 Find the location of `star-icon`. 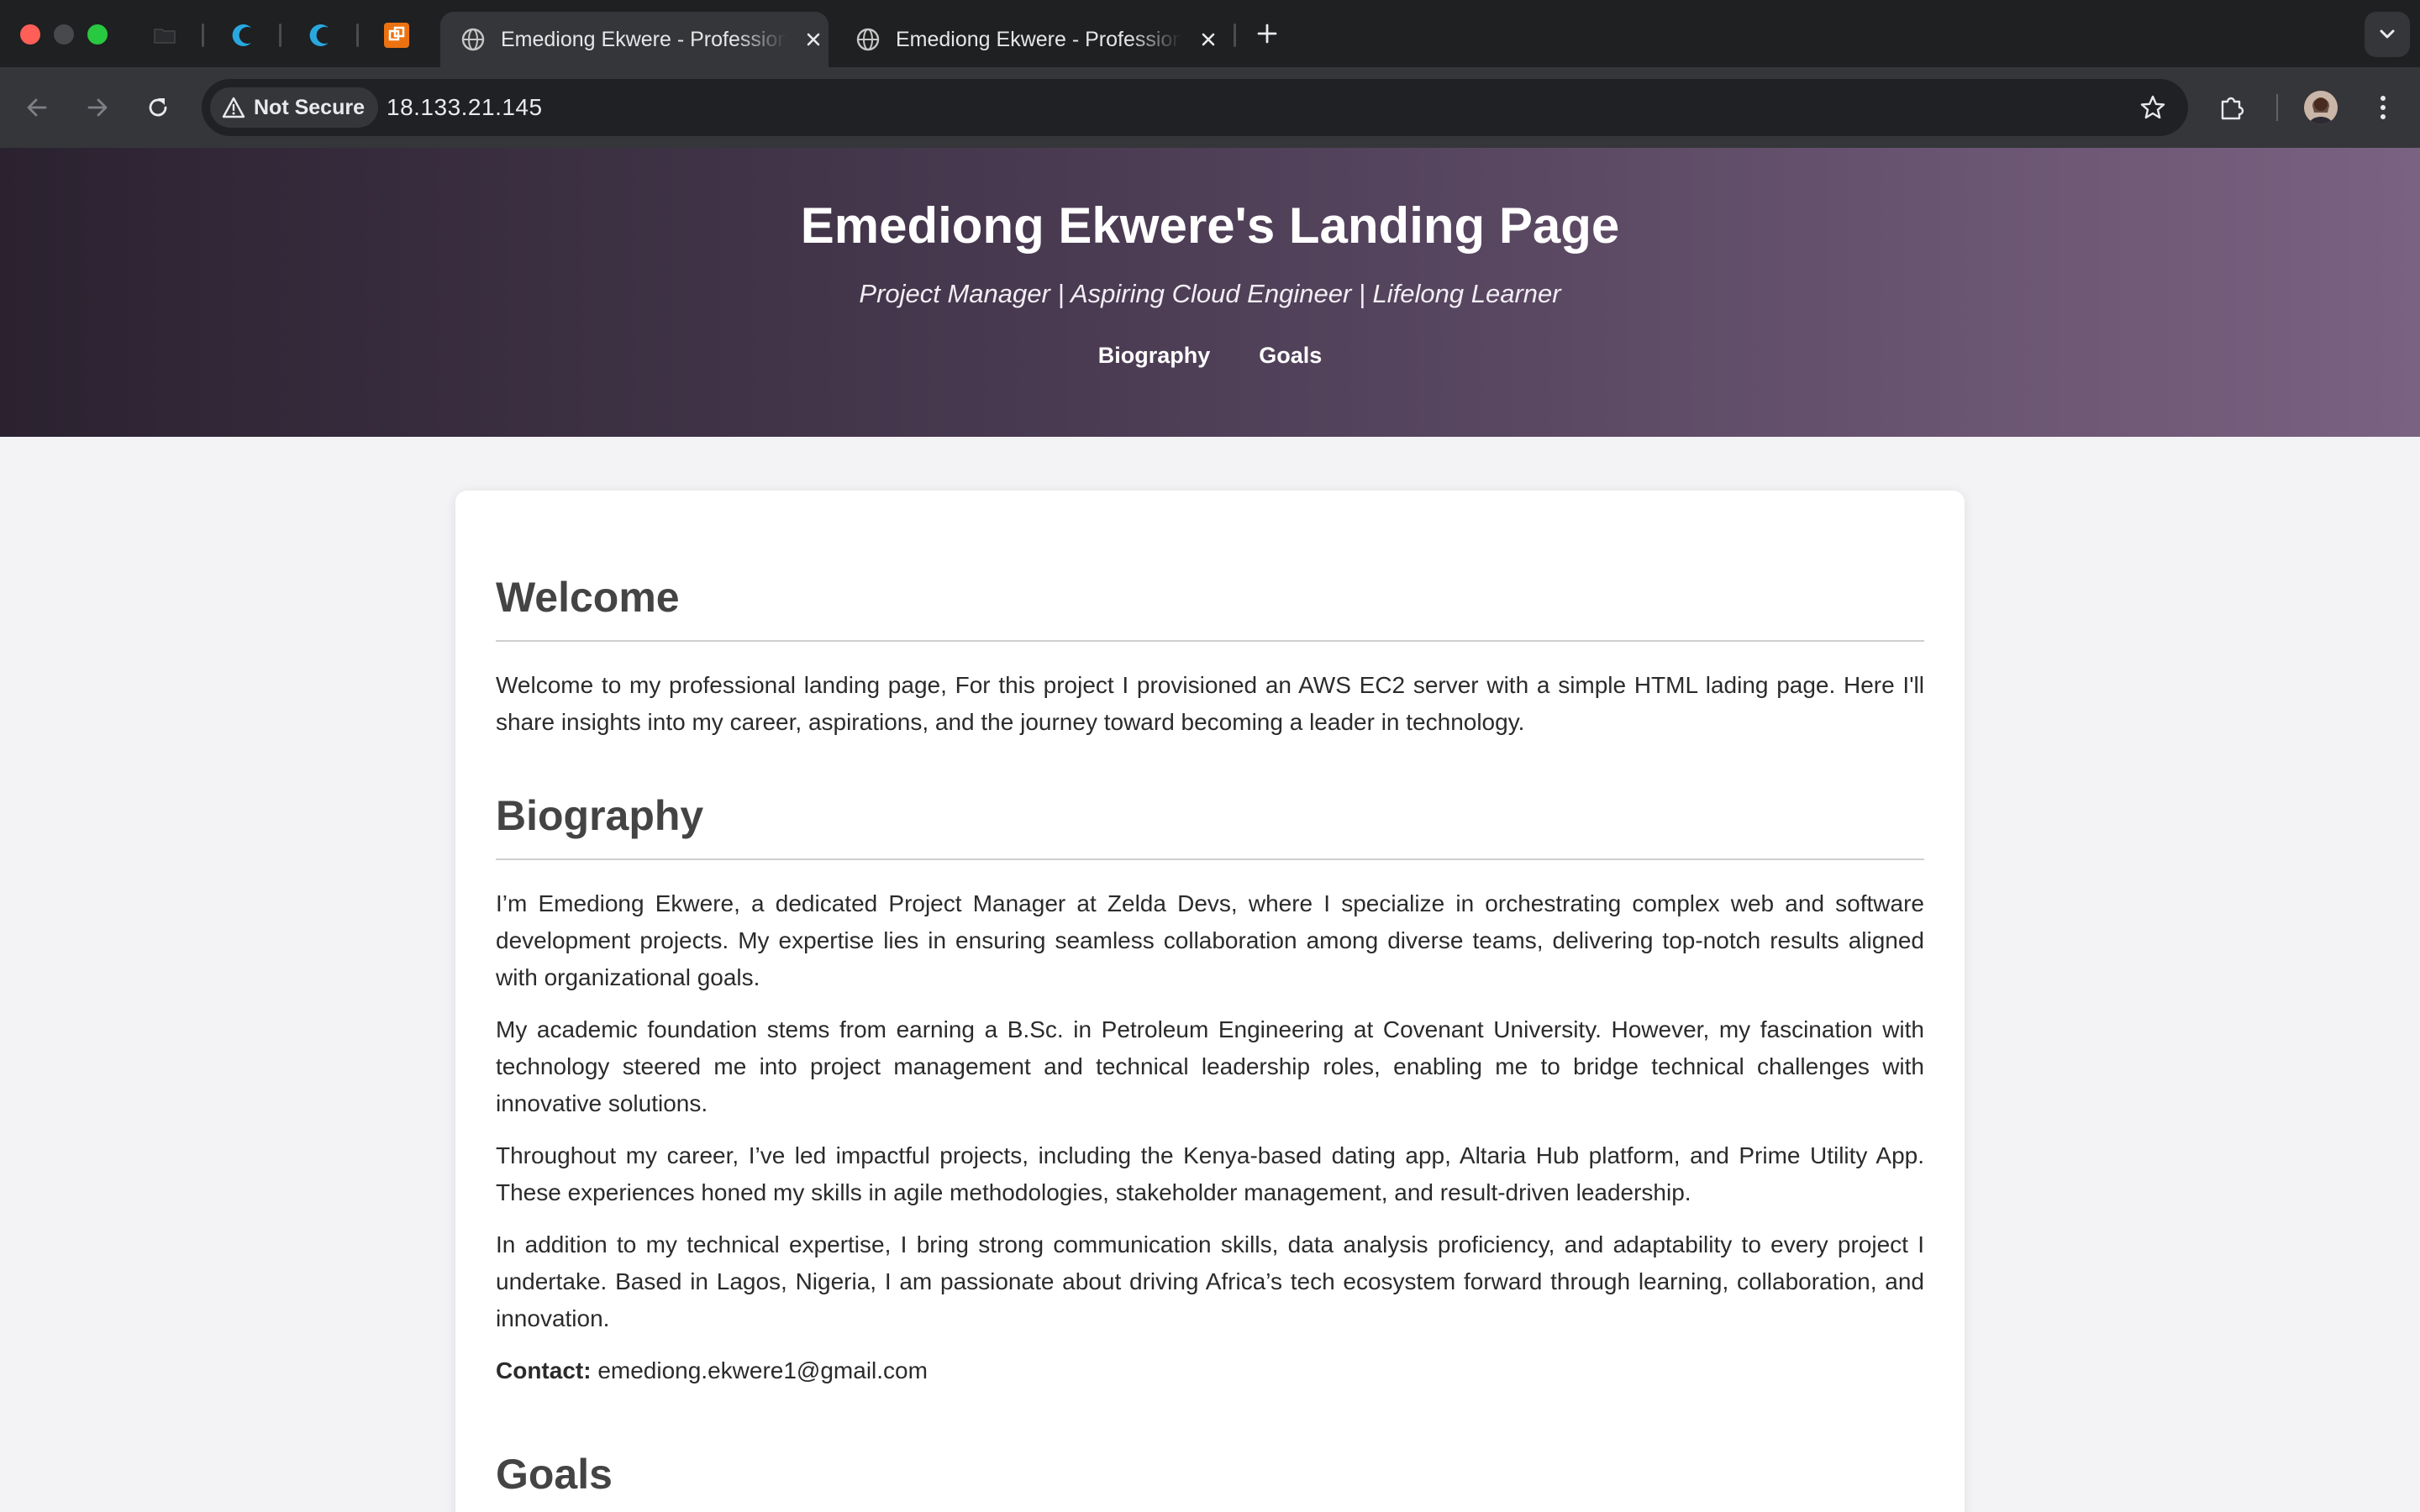

star-icon is located at coordinates (2152, 107).